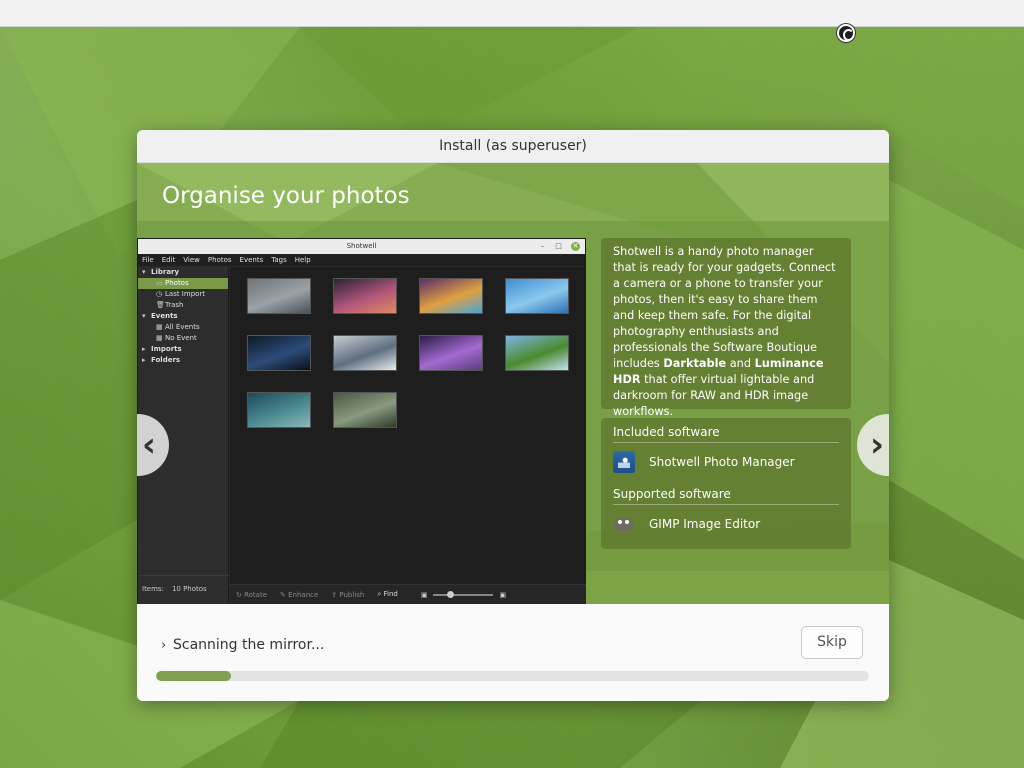  I want to click on shotwell-menu-events: Events, so click(251, 260).